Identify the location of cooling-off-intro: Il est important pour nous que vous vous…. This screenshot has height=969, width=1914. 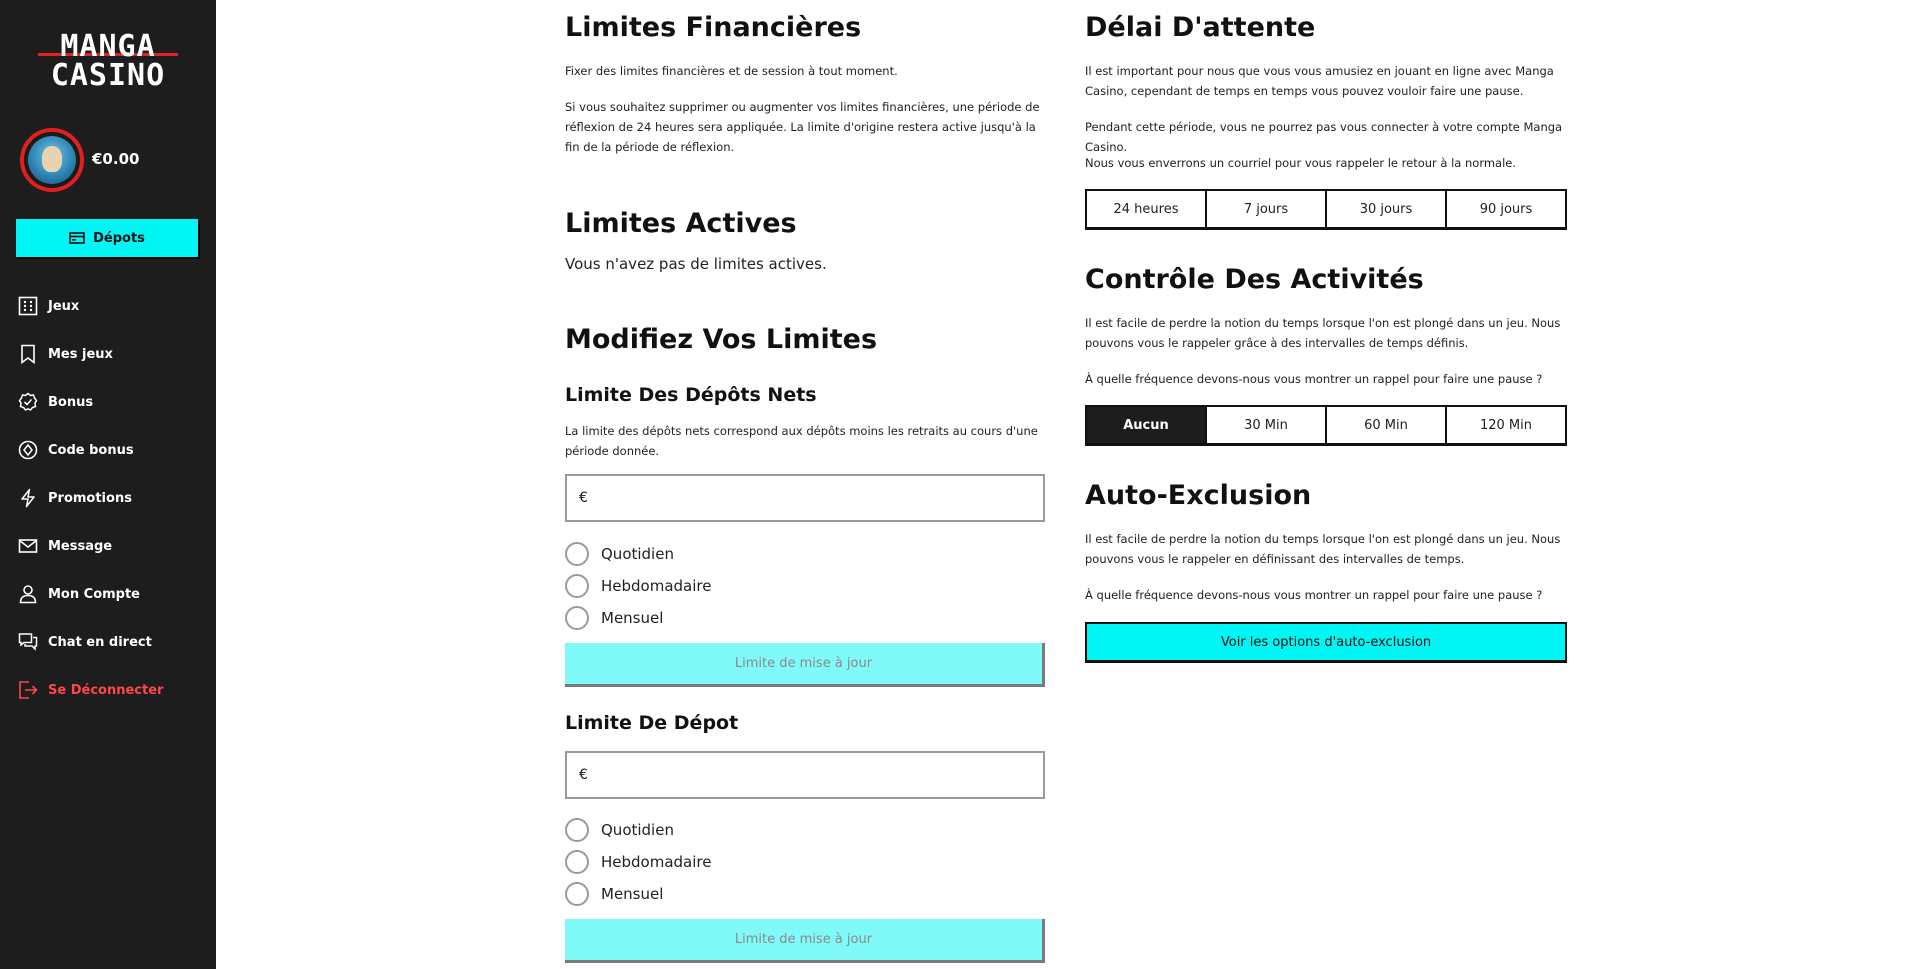
(1319, 81).